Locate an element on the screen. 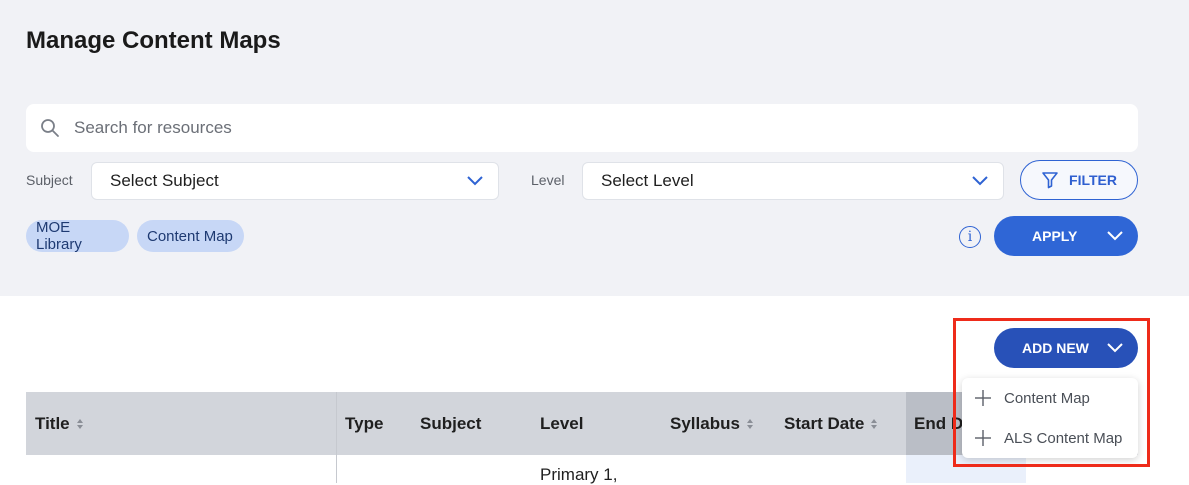  column-header-start-date: Start Date is located at coordinates (831, 423).